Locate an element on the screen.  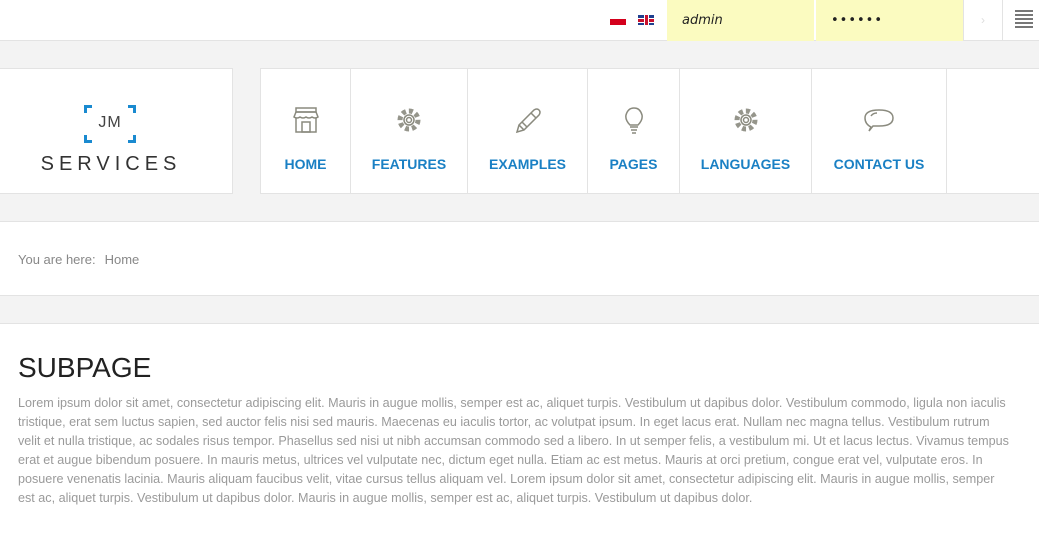
nav-label: PAGES is located at coordinates (633, 164).